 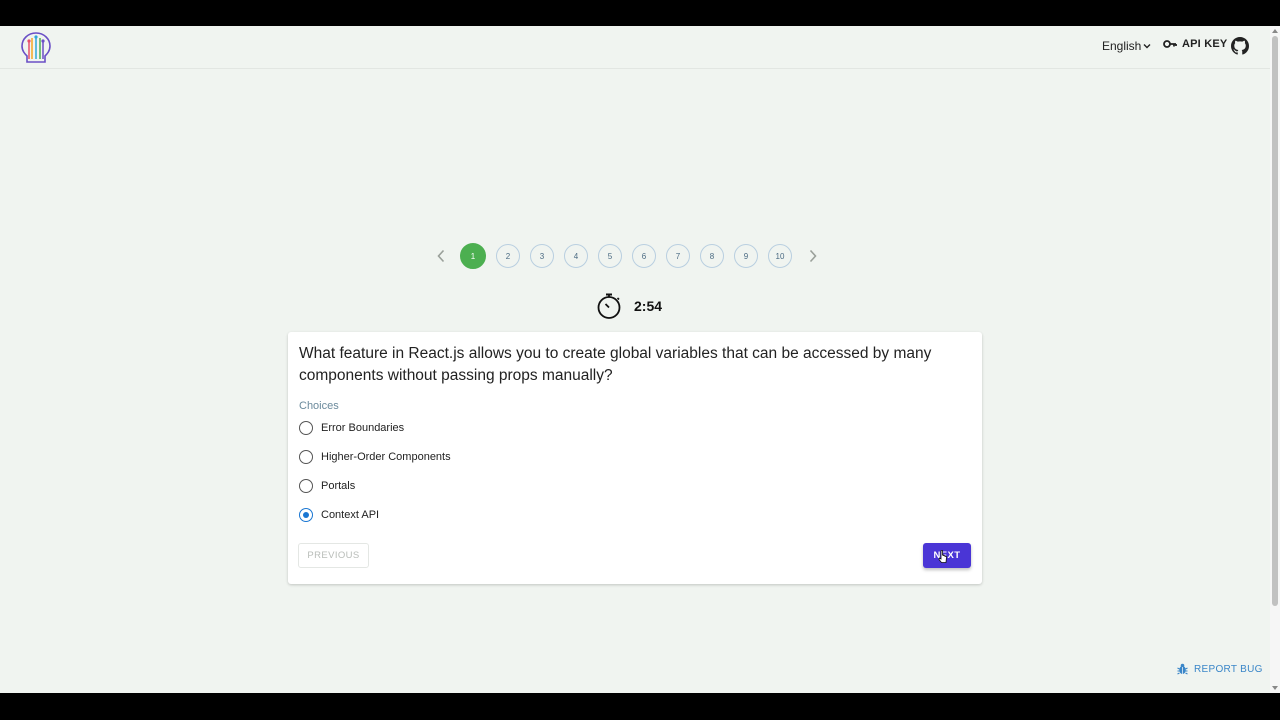 I want to click on language-label: English, so click(x=1122, y=46).